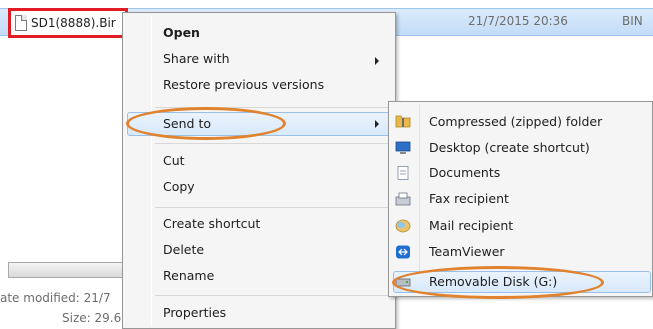 The image size is (653, 329). I want to click on submenu-gutter, so click(419, 199).